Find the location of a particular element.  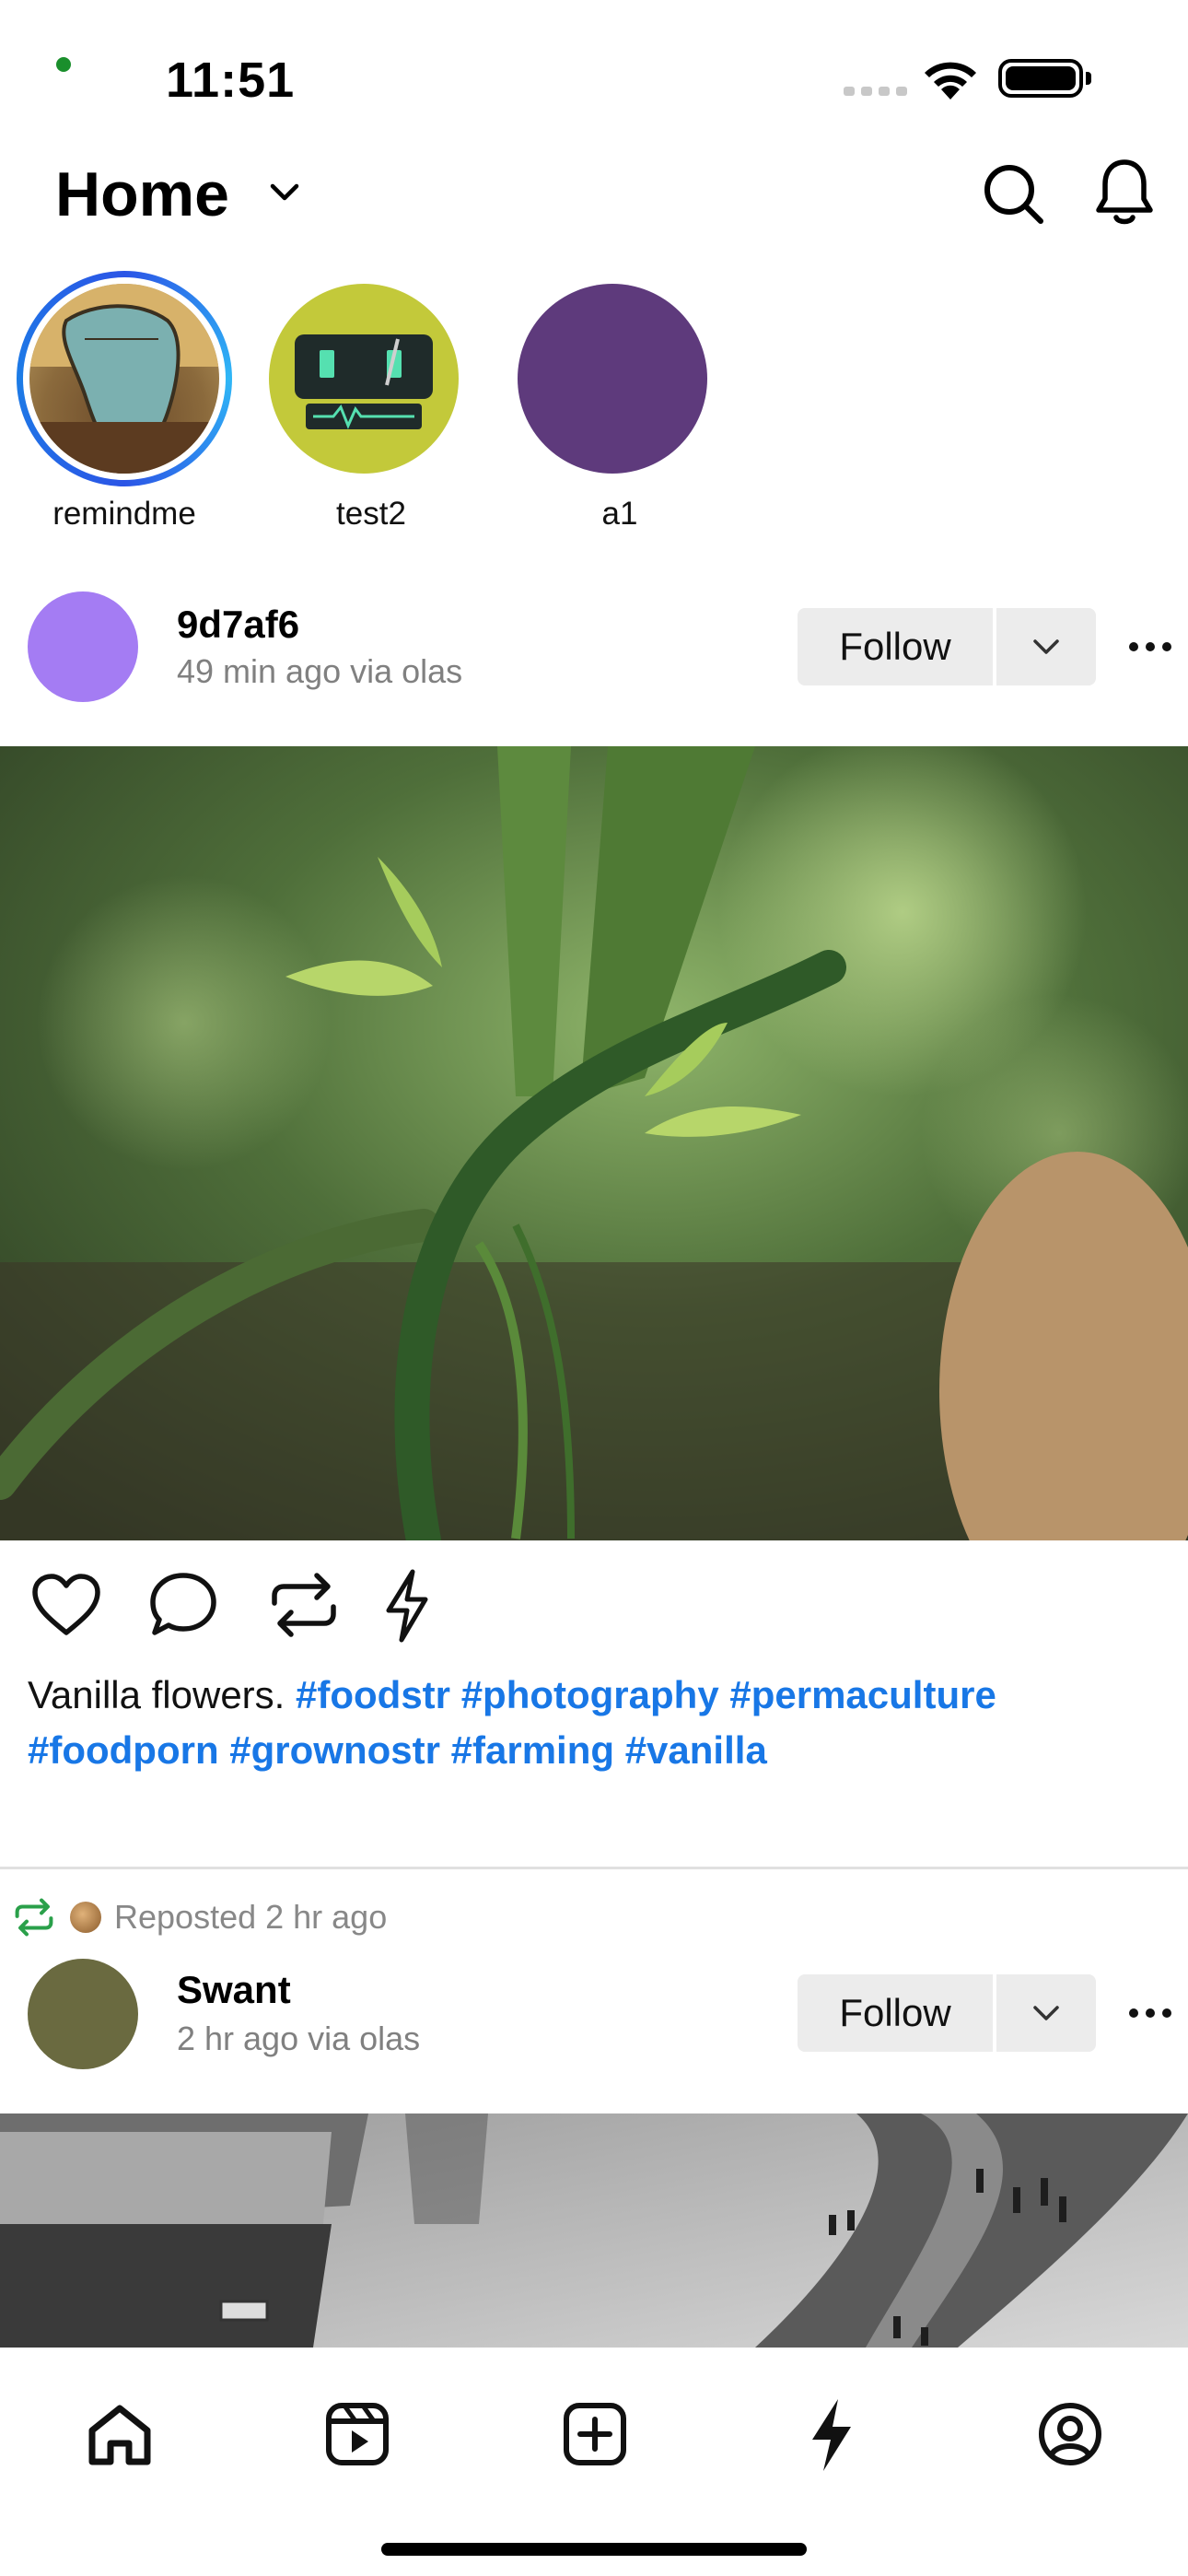

story-label: remindme is located at coordinates (124, 514).